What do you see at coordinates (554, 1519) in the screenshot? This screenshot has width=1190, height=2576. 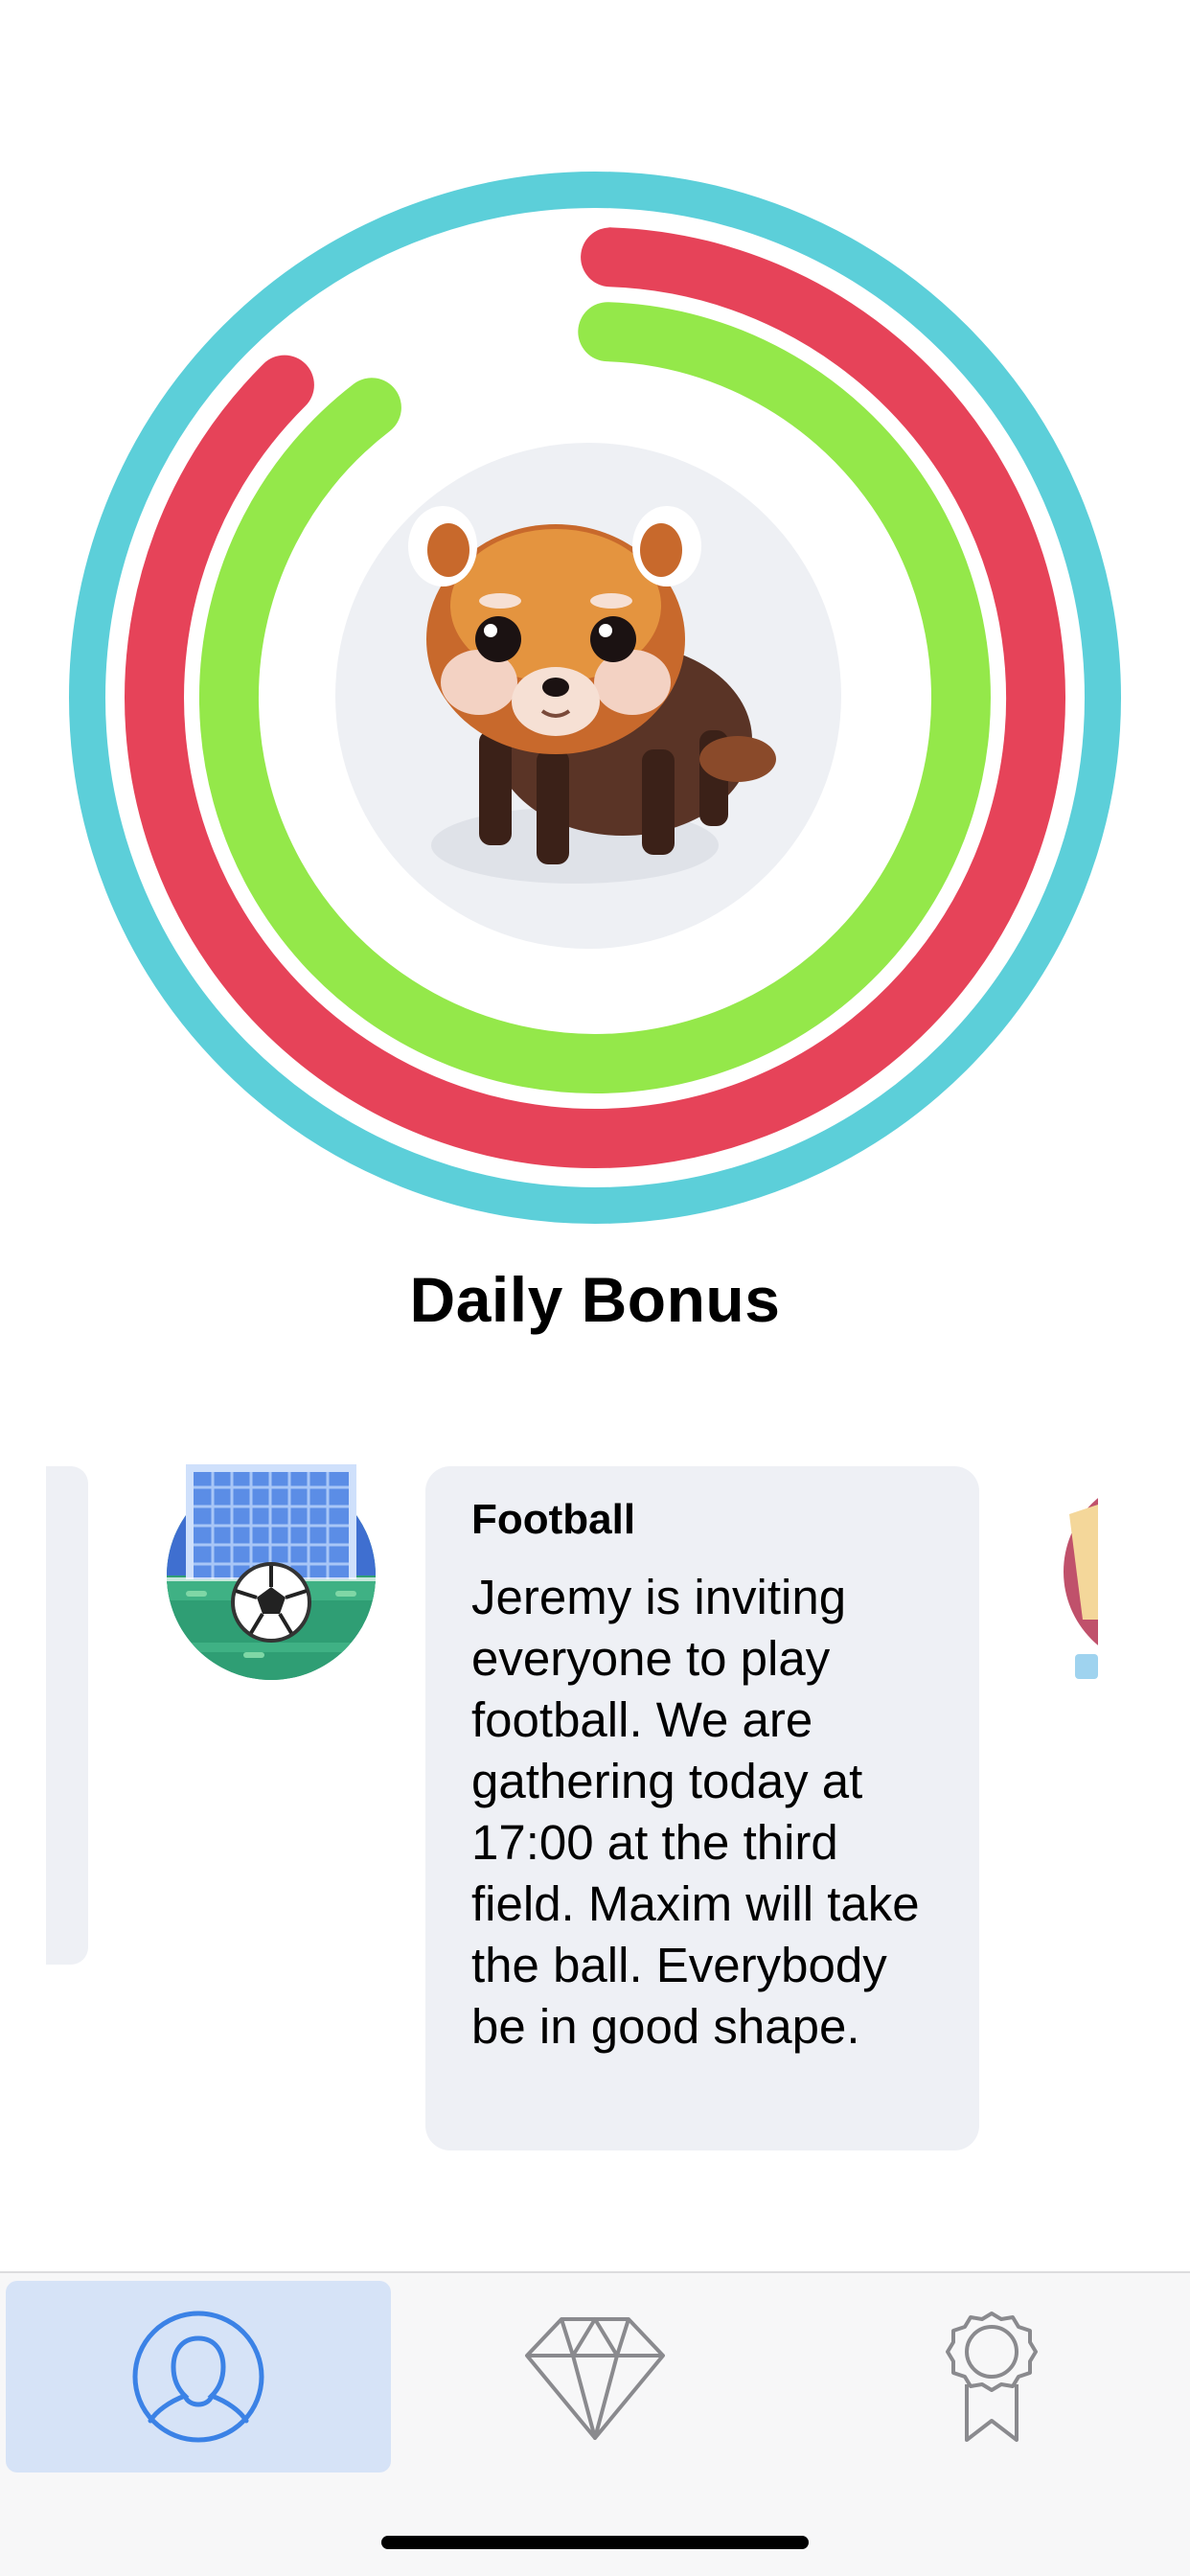 I see `event-card-title: Football` at bounding box center [554, 1519].